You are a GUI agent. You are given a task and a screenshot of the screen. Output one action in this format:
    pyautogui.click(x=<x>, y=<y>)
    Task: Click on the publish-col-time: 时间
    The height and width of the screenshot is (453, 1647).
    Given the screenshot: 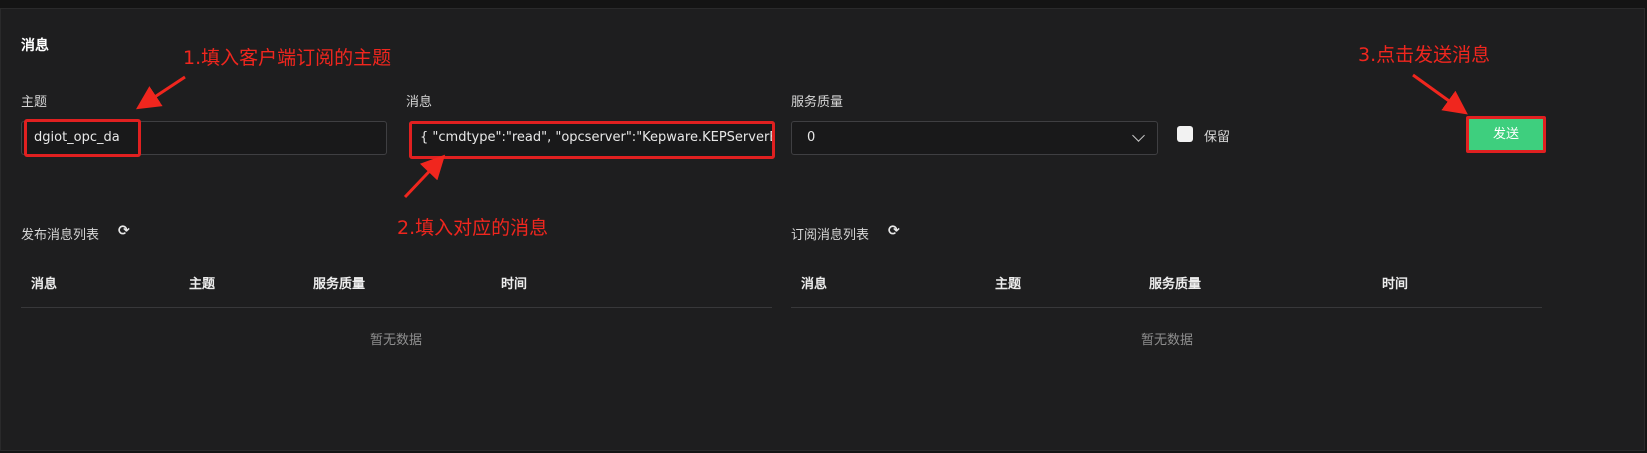 What is the action you would take?
    pyautogui.click(x=514, y=284)
    